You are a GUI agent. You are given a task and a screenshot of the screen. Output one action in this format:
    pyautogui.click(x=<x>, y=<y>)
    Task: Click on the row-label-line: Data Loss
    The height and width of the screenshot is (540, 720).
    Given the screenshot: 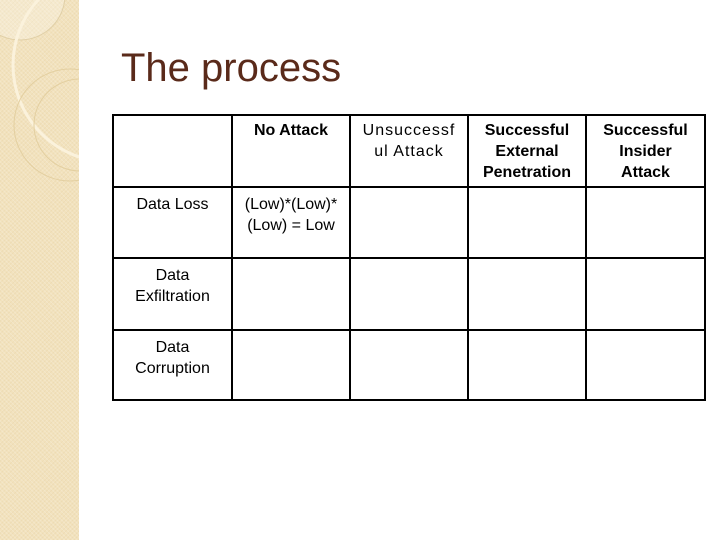 What is the action you would take?
    pyautogui.click(x=172, y=204)
    